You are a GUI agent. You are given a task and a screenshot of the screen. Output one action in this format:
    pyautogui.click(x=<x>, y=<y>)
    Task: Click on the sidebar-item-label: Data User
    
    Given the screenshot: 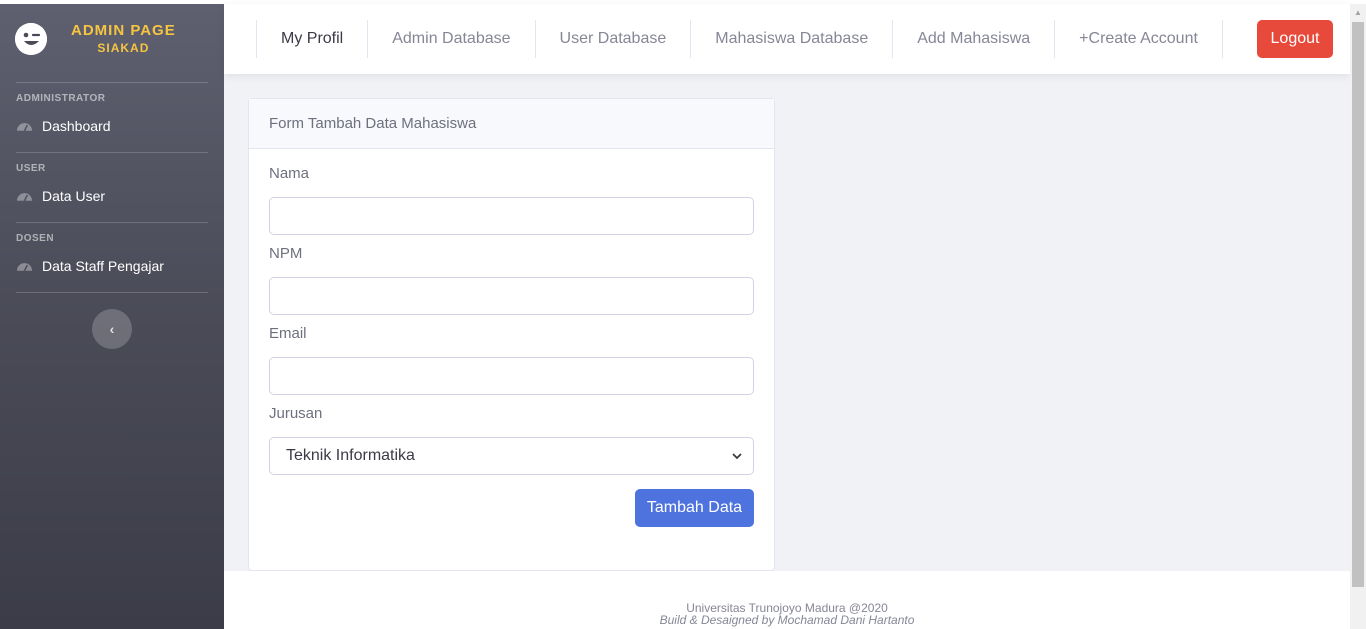 What is the action you would take?
    pyautogui.click(x=74, y=195)
    